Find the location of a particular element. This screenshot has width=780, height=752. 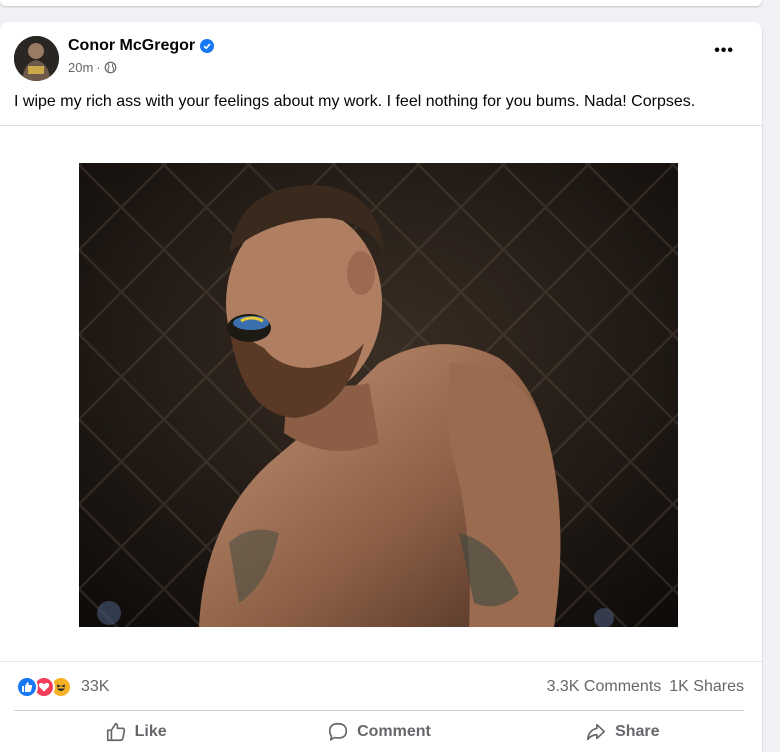

shares-count: 1K Shares is located at coordinates (706, 687).